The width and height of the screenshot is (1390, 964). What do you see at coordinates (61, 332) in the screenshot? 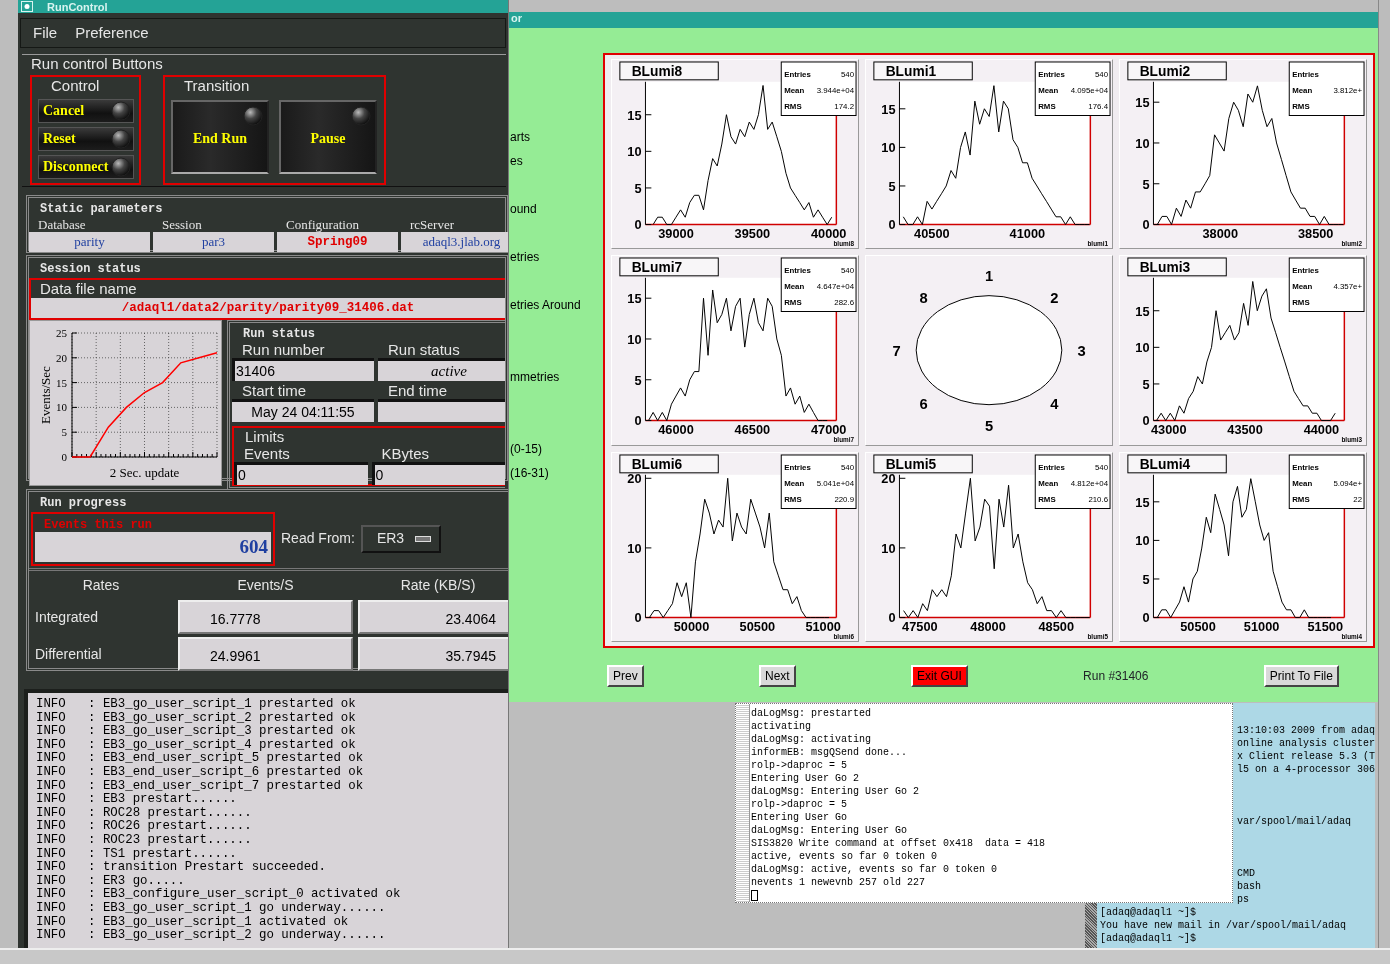
I see `tick-label: 25` at bounding box center [61, 332].